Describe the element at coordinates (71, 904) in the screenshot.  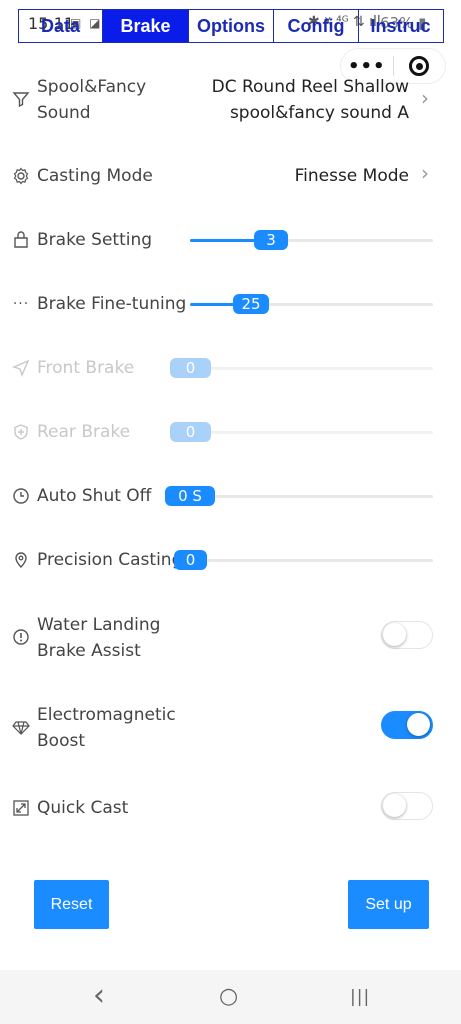
I see `reset-button: Reset` at that location.